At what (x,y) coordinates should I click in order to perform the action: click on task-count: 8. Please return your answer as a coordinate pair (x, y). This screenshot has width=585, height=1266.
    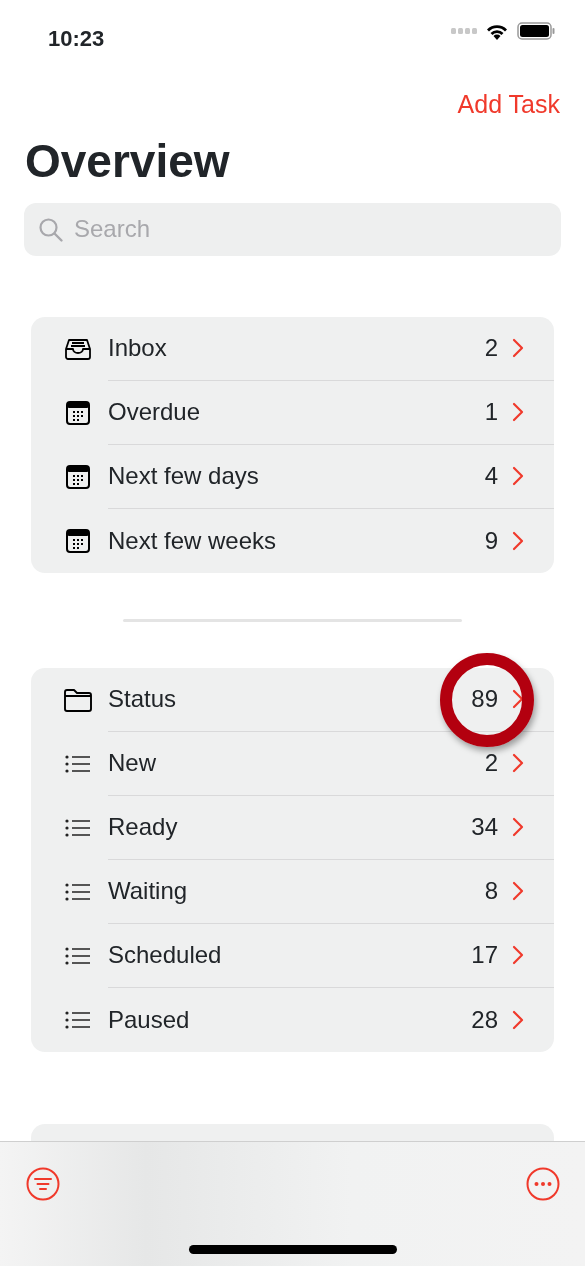
    Looking at the image, I should click on (491, 891).